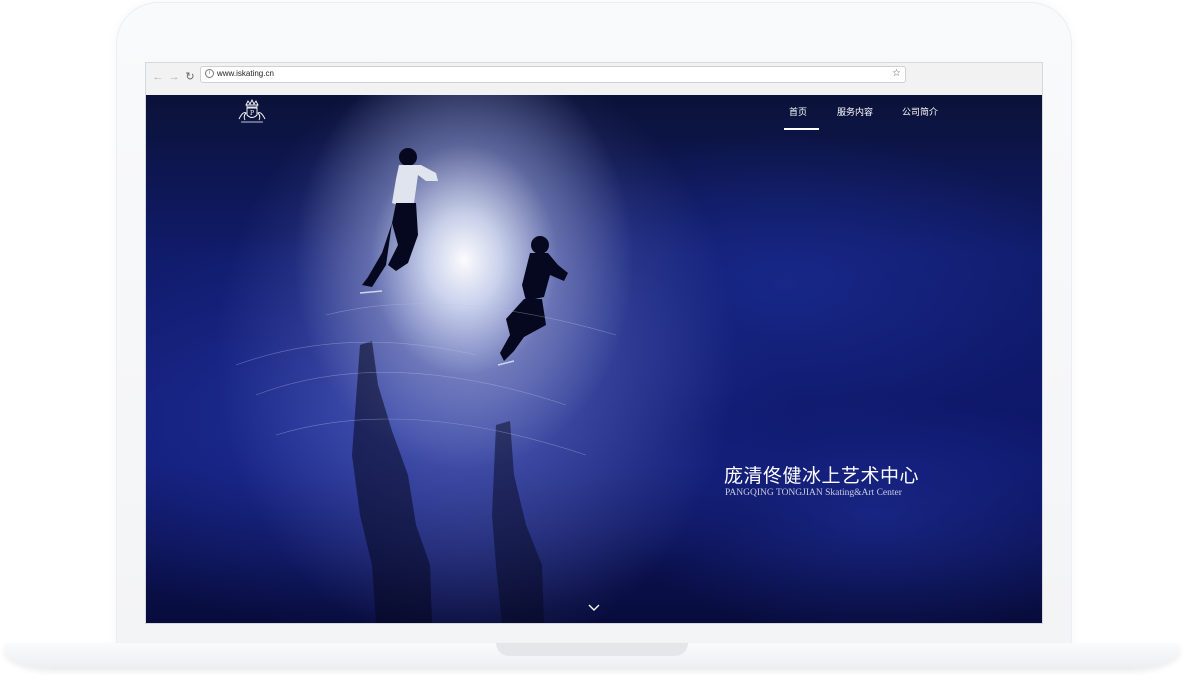 The height and width of the screenshot is (690, 1184). I want to click on arrow-right-icon: →, so click(174, 77).